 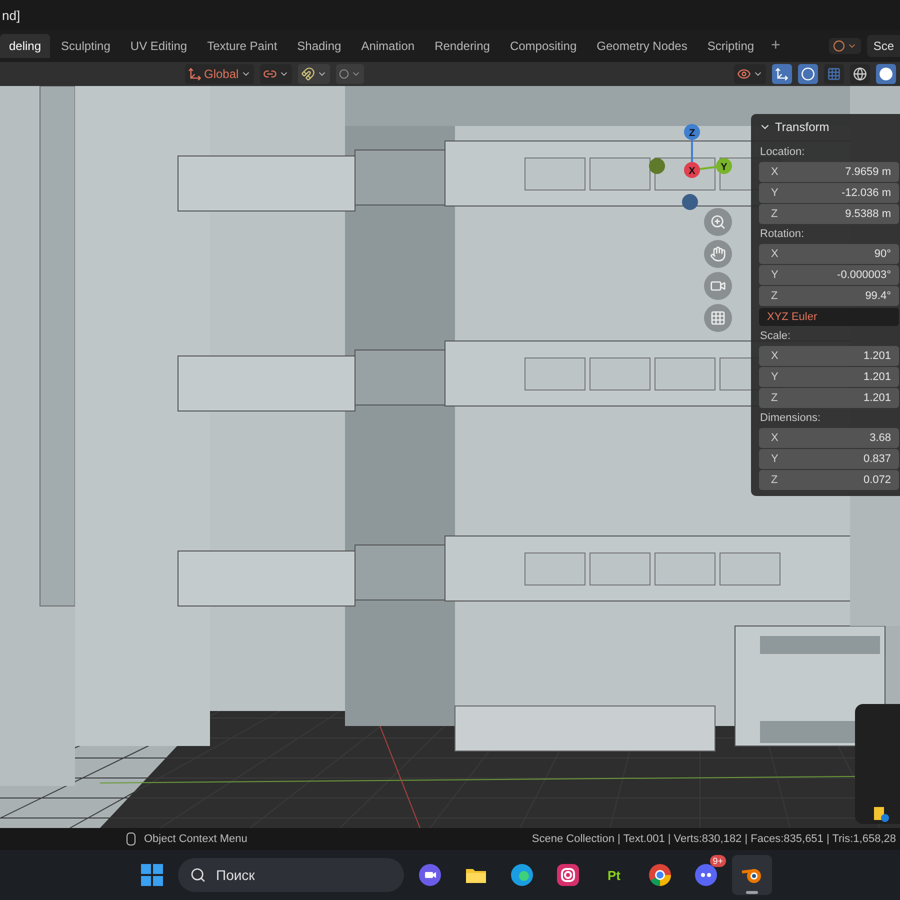 I want to click on solid-shading-button, so click(x=886, y=74).